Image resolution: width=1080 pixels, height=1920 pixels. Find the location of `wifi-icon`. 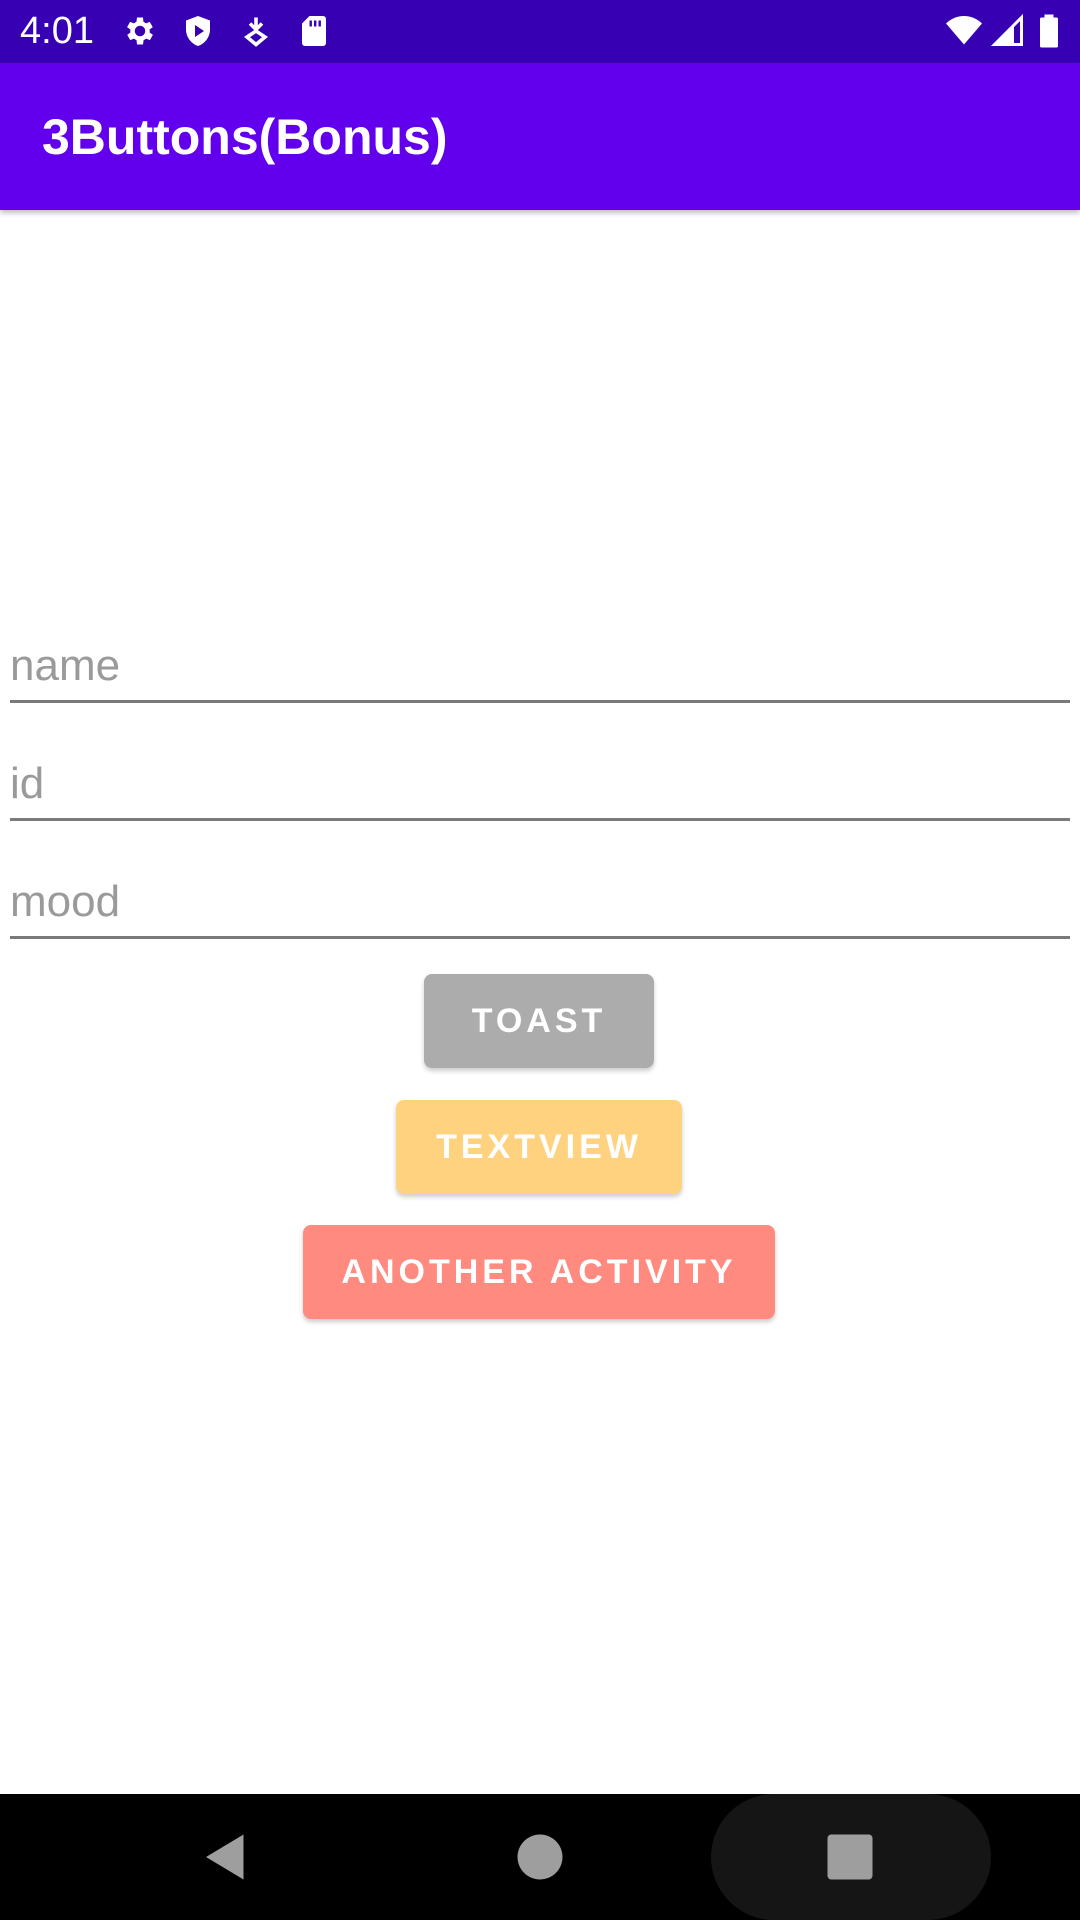

wifi-icon is located at coordinates (964, 31).